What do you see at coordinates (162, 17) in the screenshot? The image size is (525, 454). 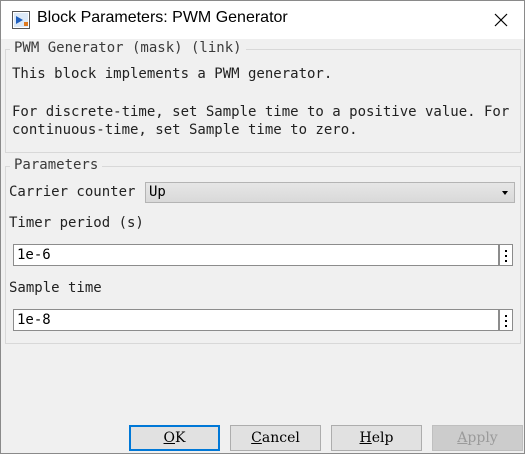 I see `window-title: Block Parameters: PWM Generator` at bounding box center [162, 17].